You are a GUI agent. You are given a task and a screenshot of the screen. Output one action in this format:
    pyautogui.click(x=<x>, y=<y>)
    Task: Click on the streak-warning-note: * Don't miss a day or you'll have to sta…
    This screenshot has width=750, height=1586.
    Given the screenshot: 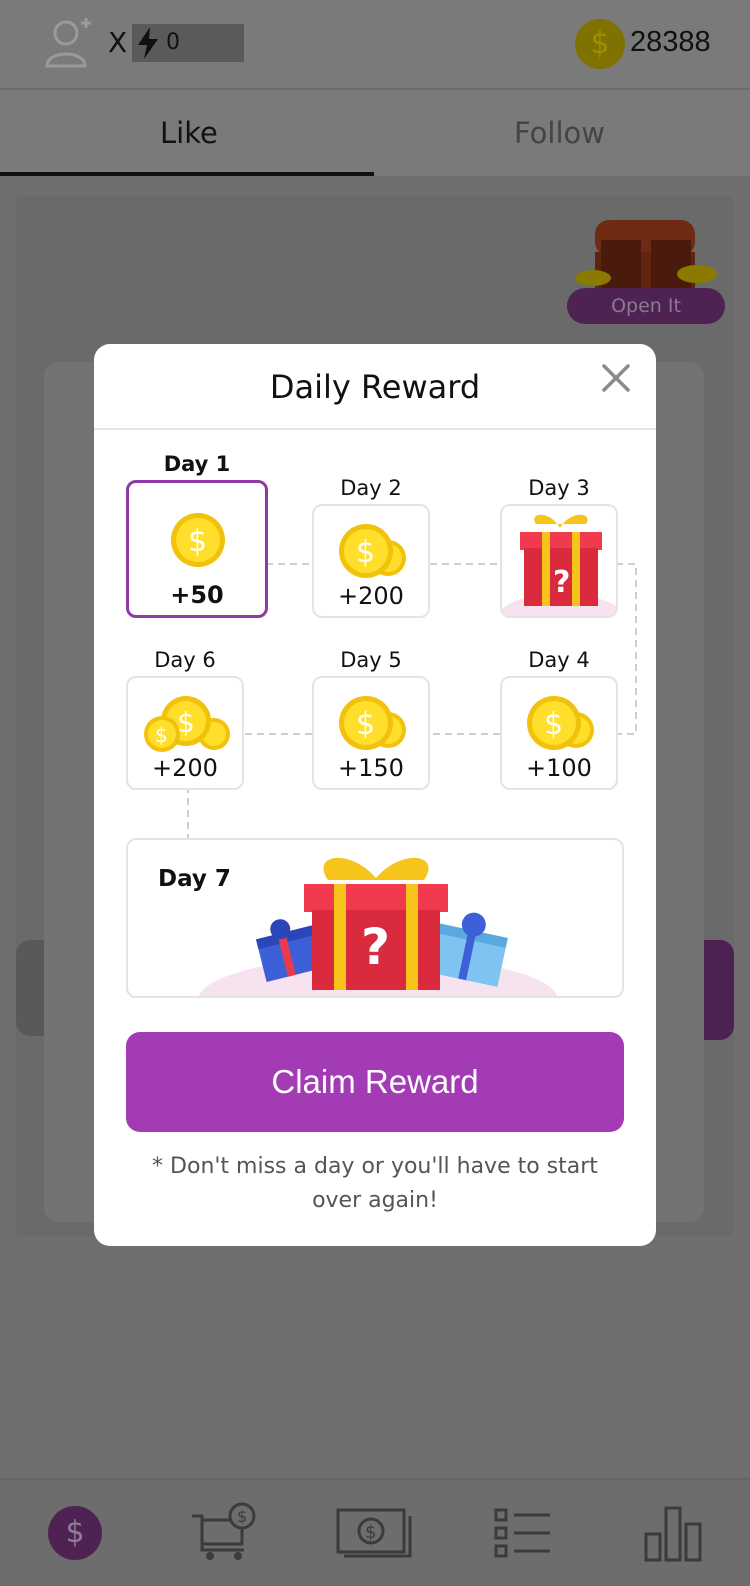 What is the action you would take?
    pyautogui.click(x=375, y=1183)
    